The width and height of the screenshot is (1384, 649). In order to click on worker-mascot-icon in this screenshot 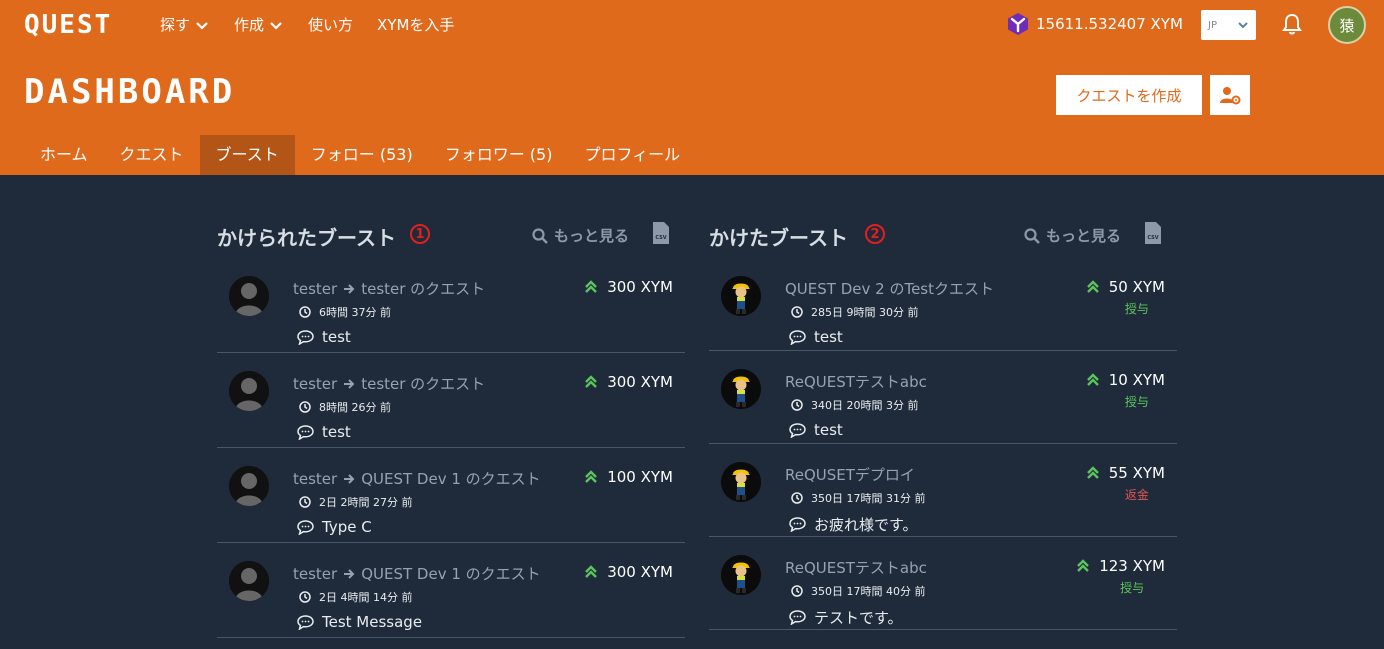, I will do `click(741, 482)`.